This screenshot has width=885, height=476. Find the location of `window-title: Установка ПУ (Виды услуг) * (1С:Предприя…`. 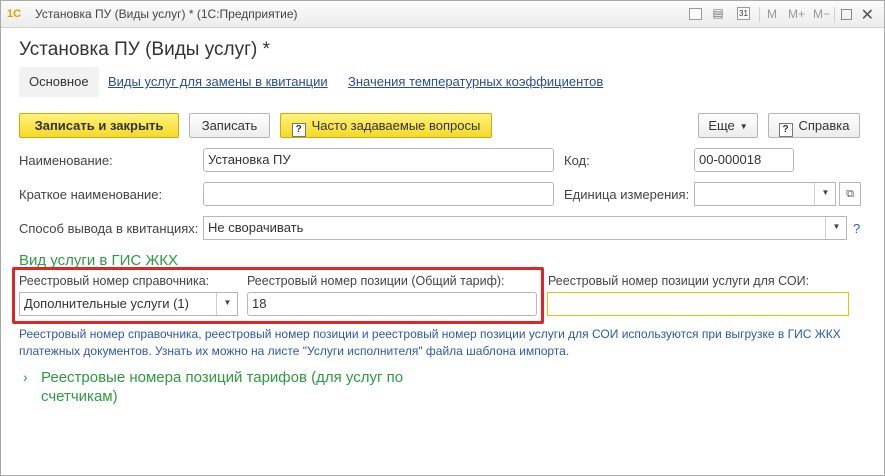

window-title: Установка ПУ (Виды услуг) * (1С:Предприя… is located at coordinates (166, 14).